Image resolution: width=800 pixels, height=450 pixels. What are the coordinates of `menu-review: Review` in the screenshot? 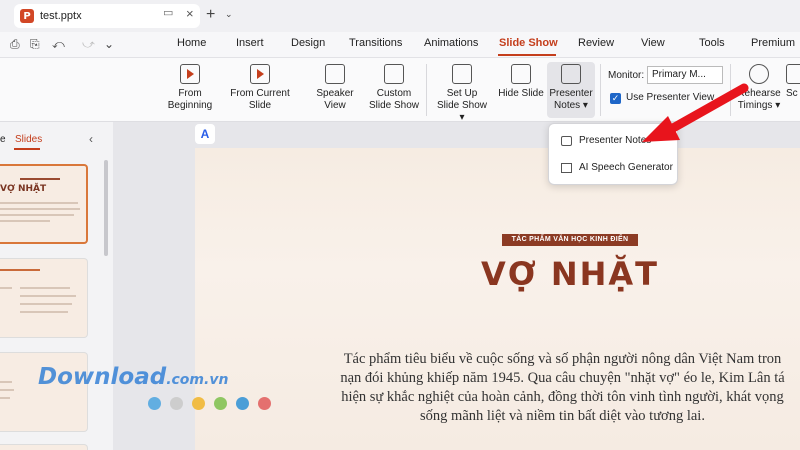 It's located at (596, 43).